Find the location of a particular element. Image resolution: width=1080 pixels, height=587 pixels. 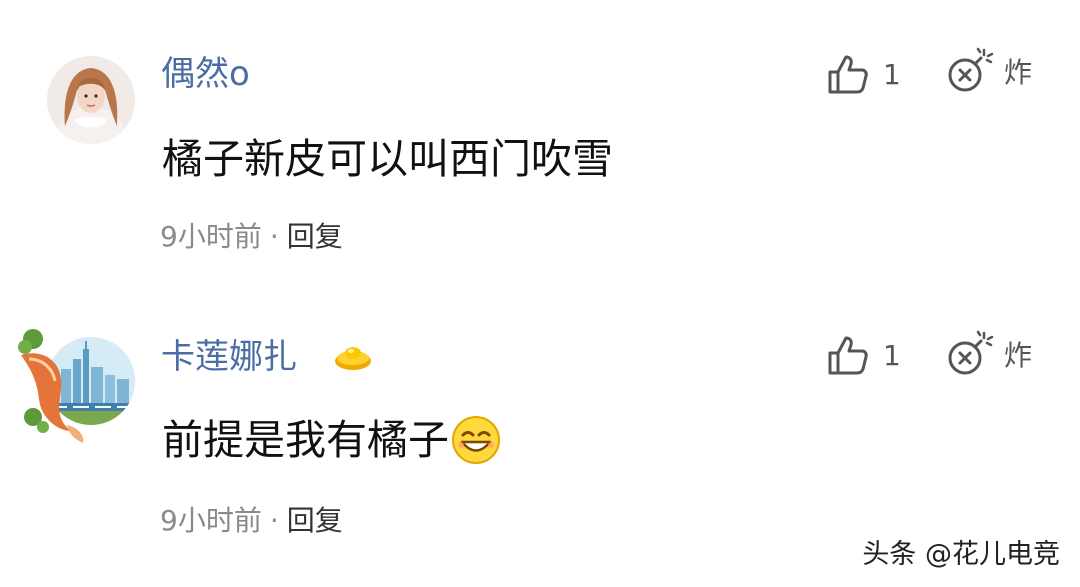

grinning-face-emoji is located at coordinates (476, 440).